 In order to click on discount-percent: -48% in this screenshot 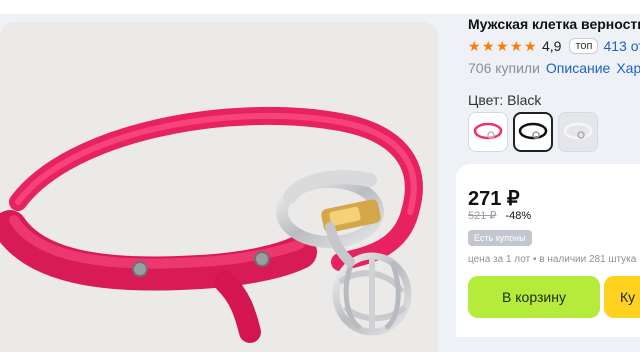, I will do `click(518, 216)`.